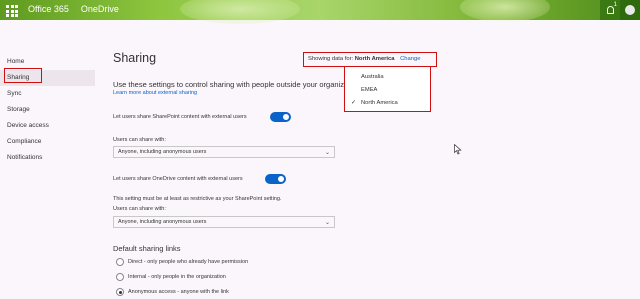 This screenshot has height=299, width=640. I want to click on region-dropdown: Australia EMEA ✓ North America, so click(387, 89).